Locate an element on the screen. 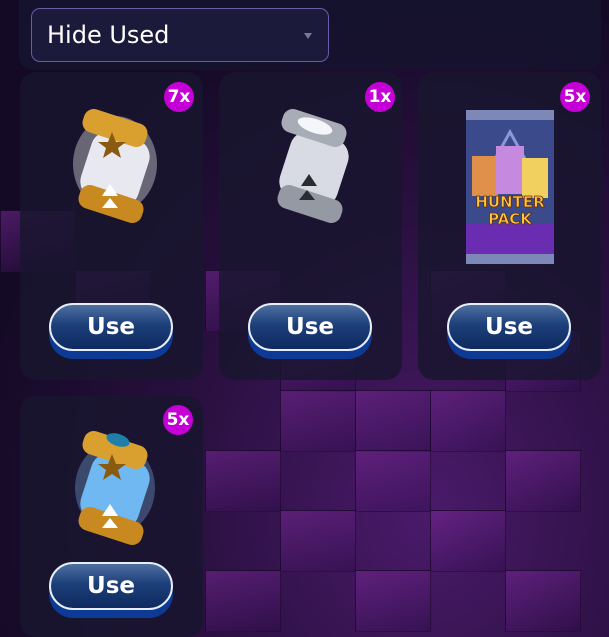  inventory-card-silver-capsule: 1x Use is located at coordinates (310, 226).